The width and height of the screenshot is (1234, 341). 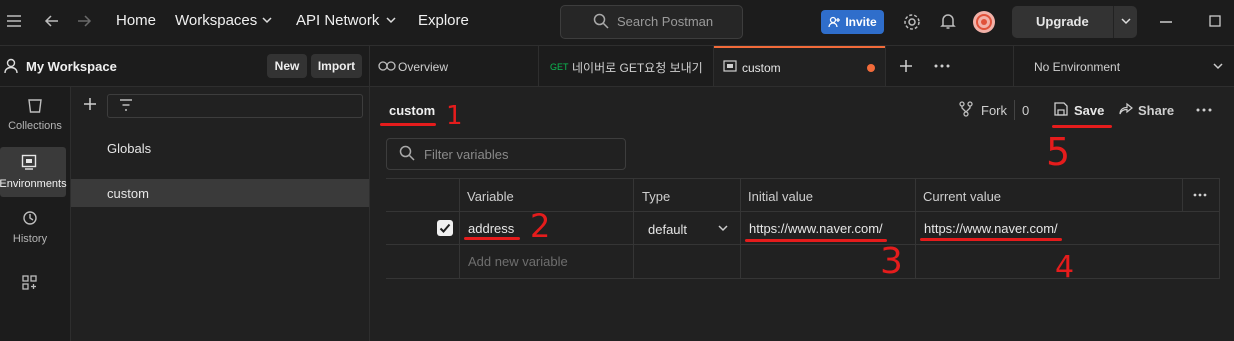 What do you see at coordinates (391, 20) in the screenshot?
I see `api-network-chevron-icon` at bounding box center [391, 20].